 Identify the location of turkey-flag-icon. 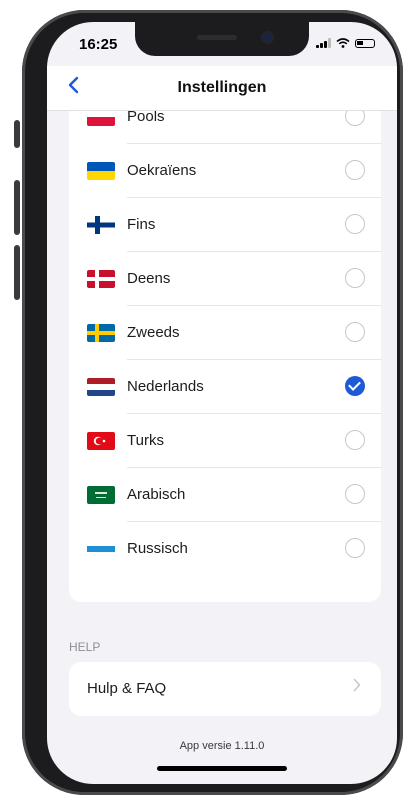
(101, 441).